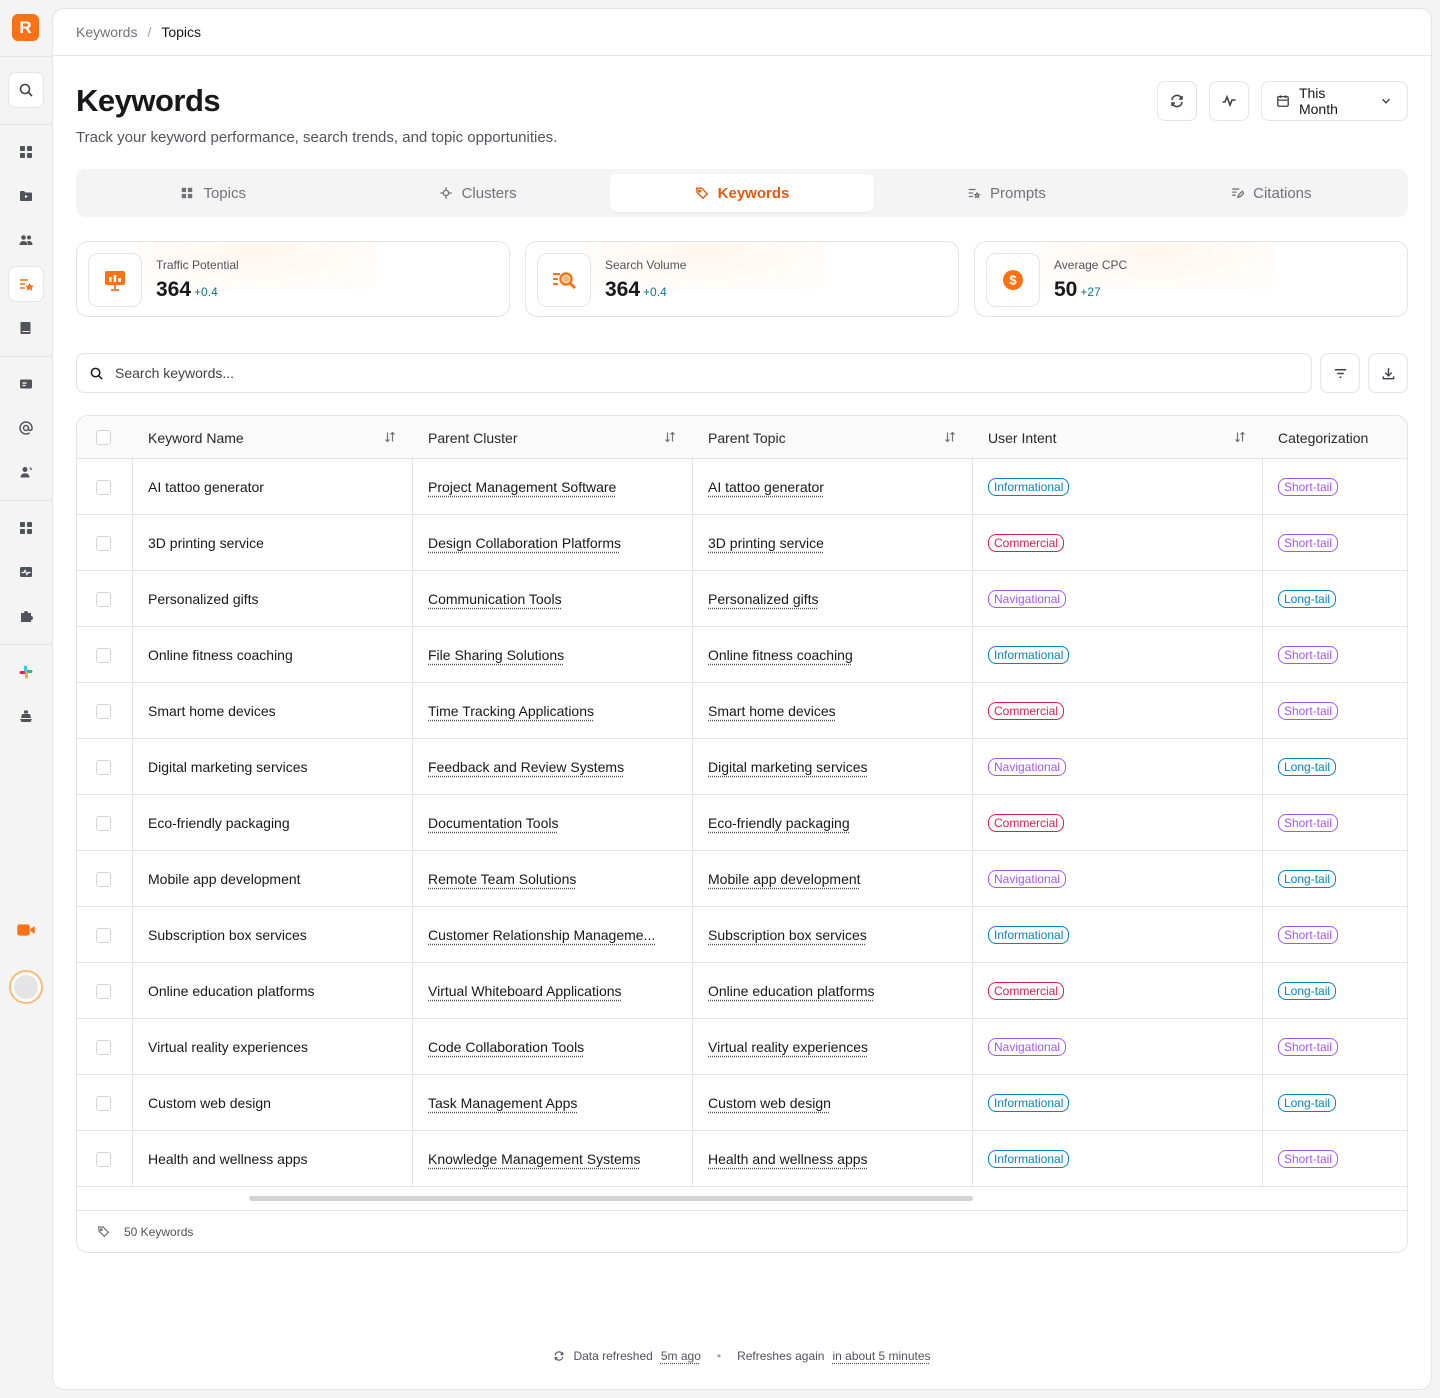 The width and height of the screenshot is (1440, 1398). What do you see at coordinates (26, 90) in the screenshot?
I see `sidebar-search-button` at bounding box center [26, 90].